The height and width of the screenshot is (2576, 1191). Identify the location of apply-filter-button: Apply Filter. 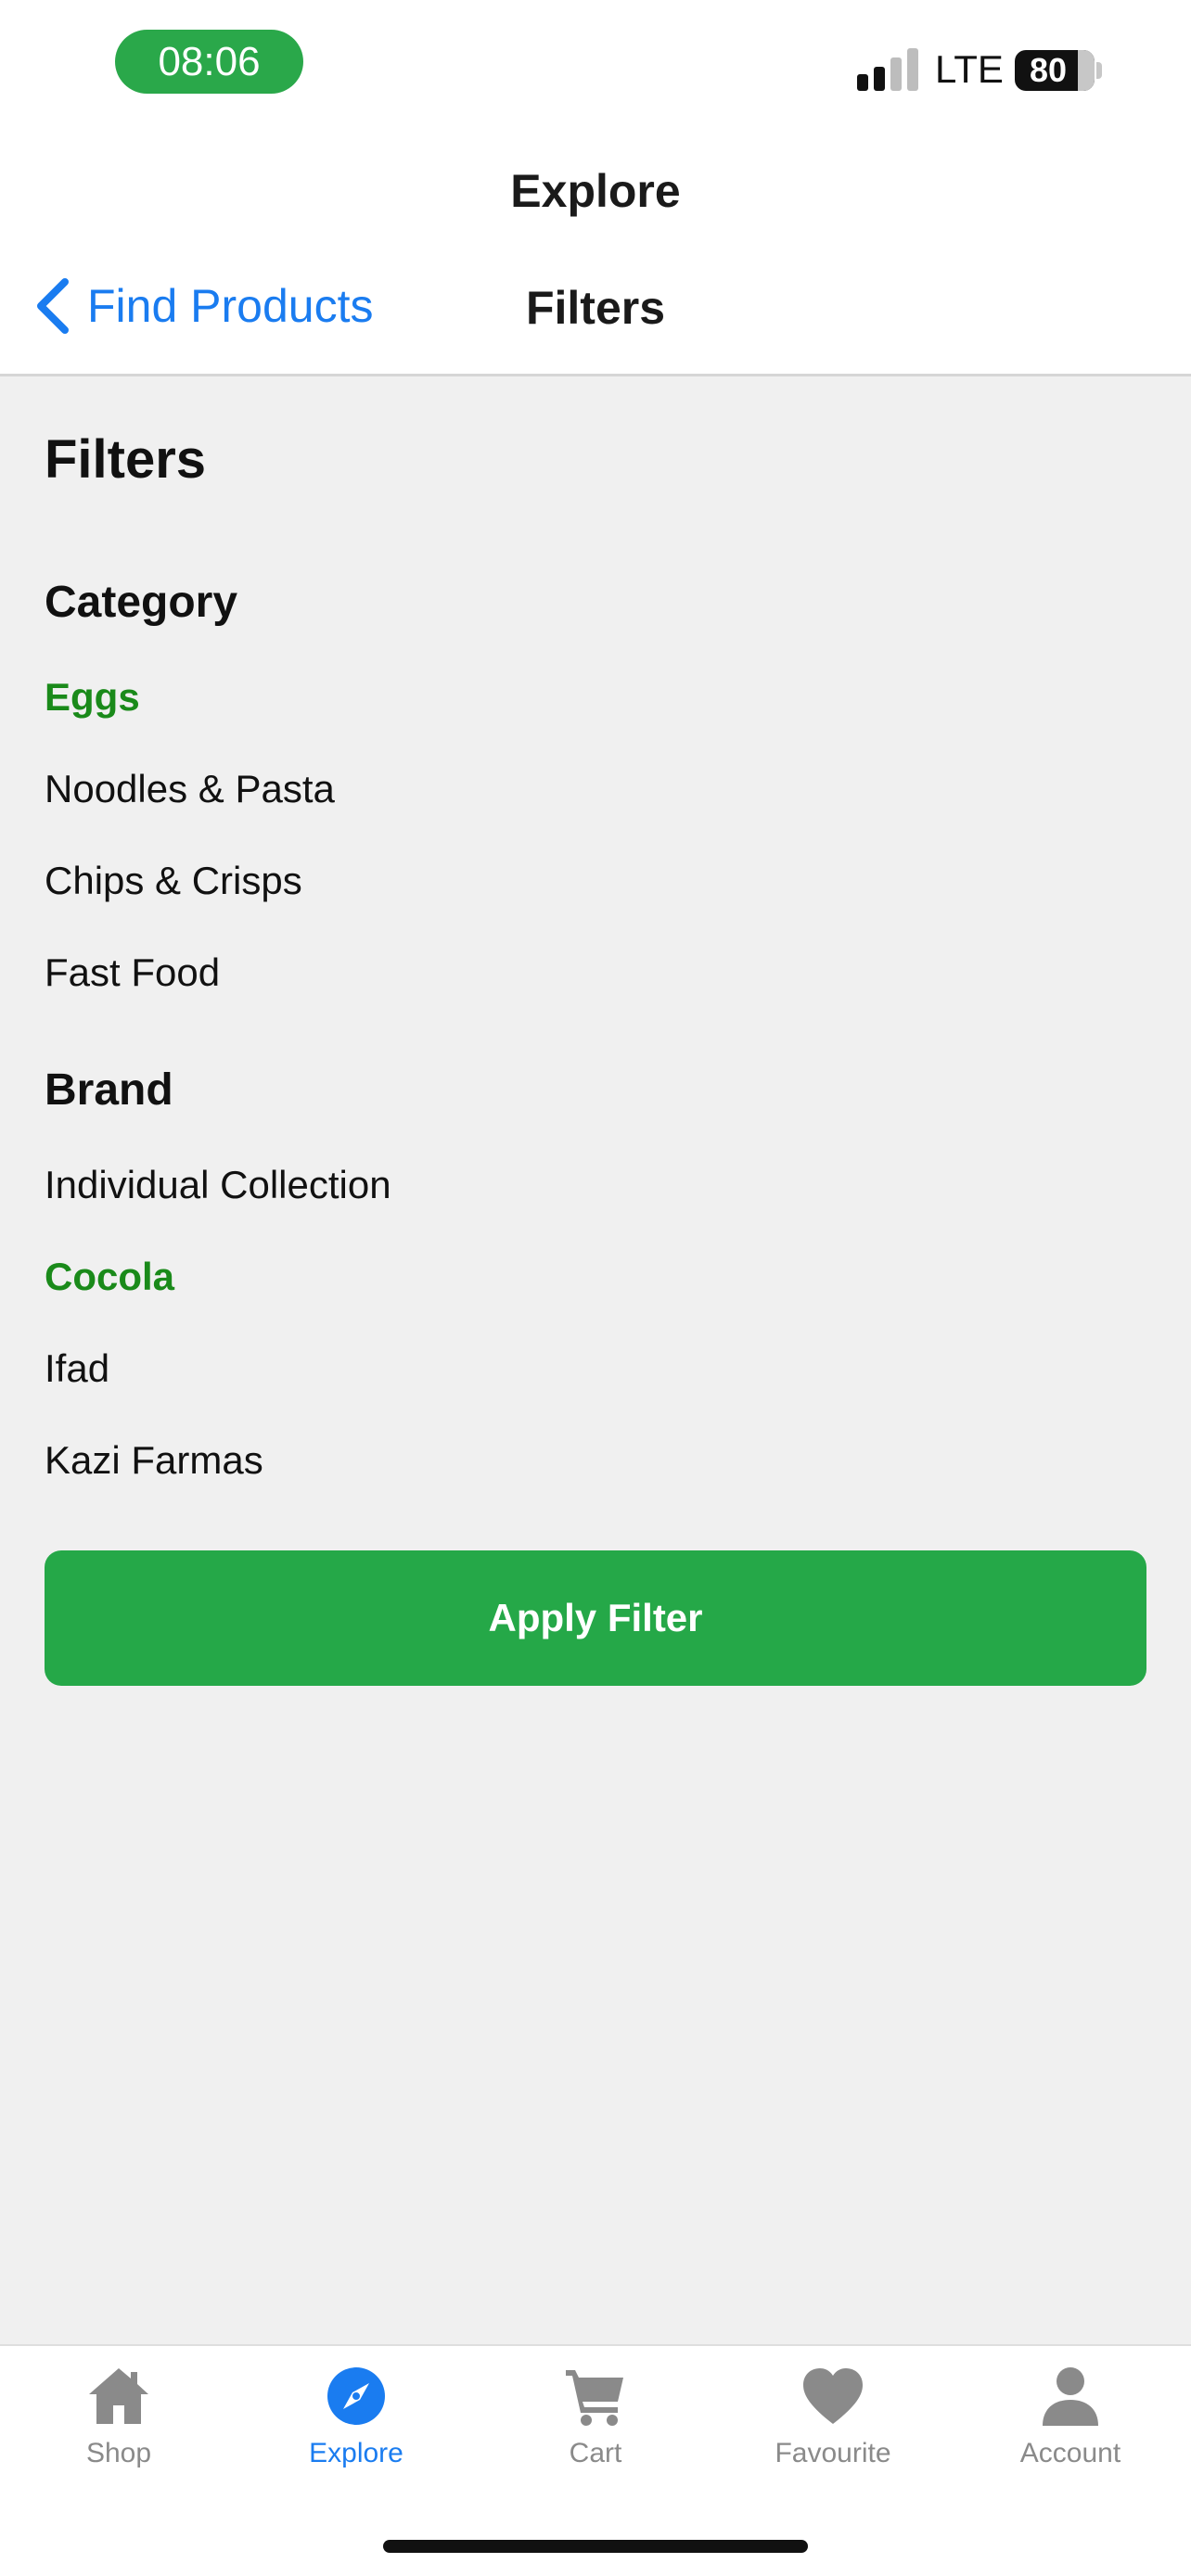
(595, 1618).